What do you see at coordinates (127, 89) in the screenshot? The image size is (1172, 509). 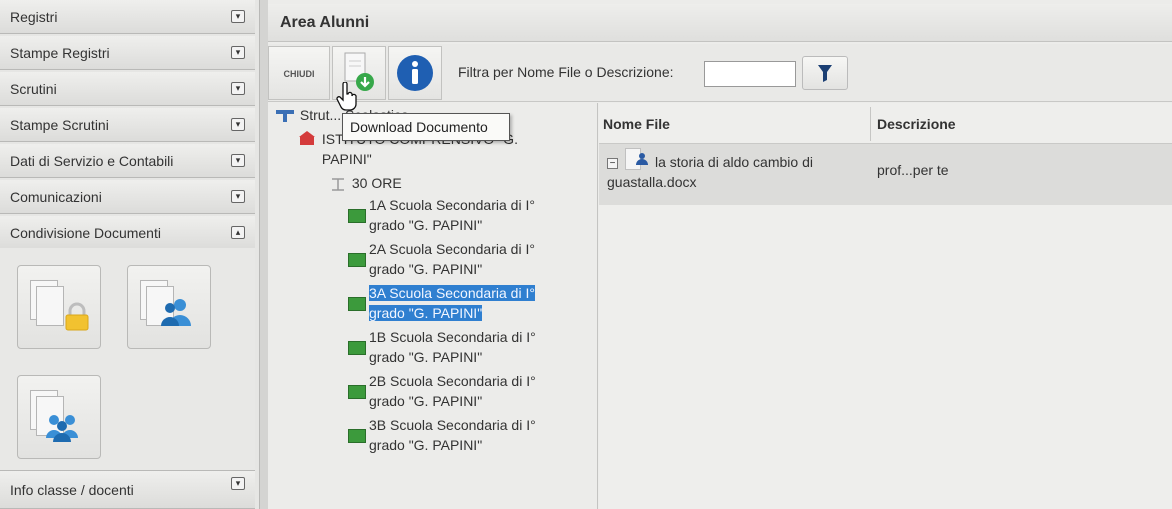 I see `sidebar-item-scrutini: Scrutini ▾` at bounding box center [127, 89].